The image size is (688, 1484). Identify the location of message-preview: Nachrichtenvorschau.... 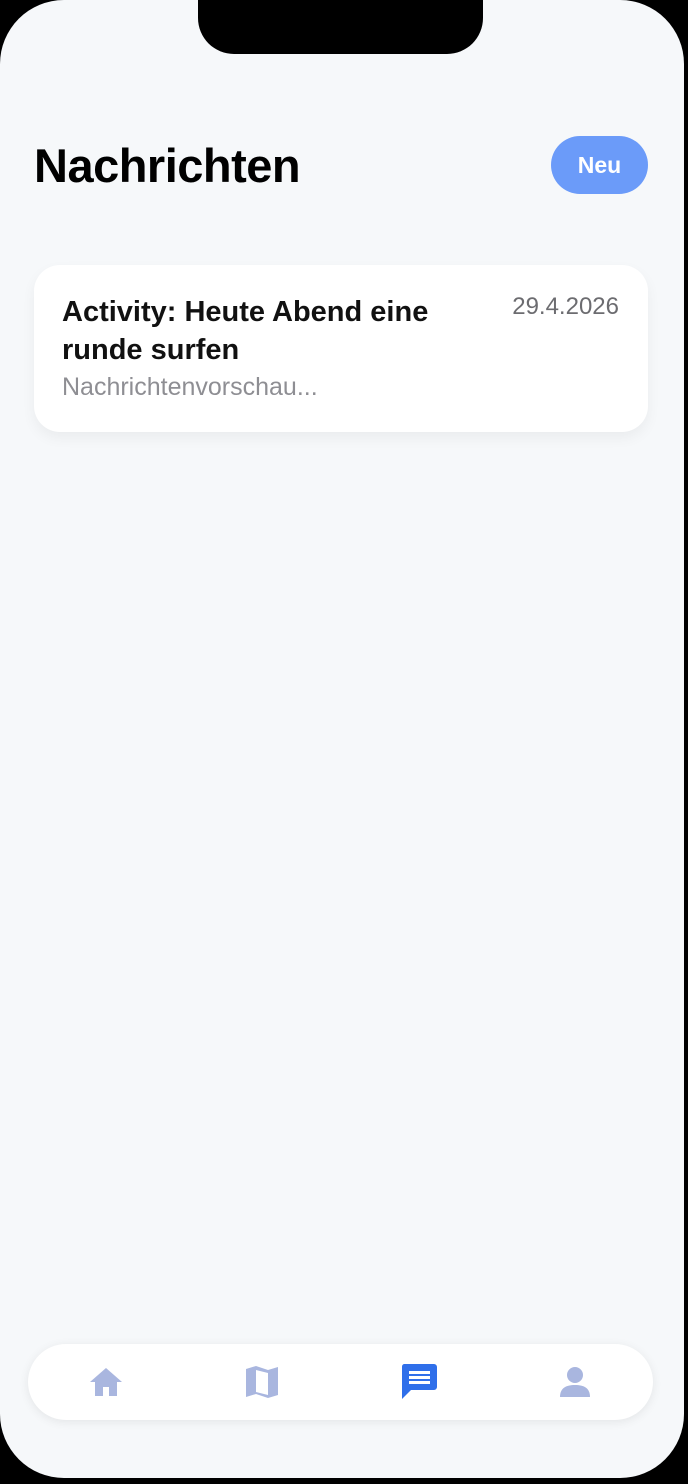
(190, 387).